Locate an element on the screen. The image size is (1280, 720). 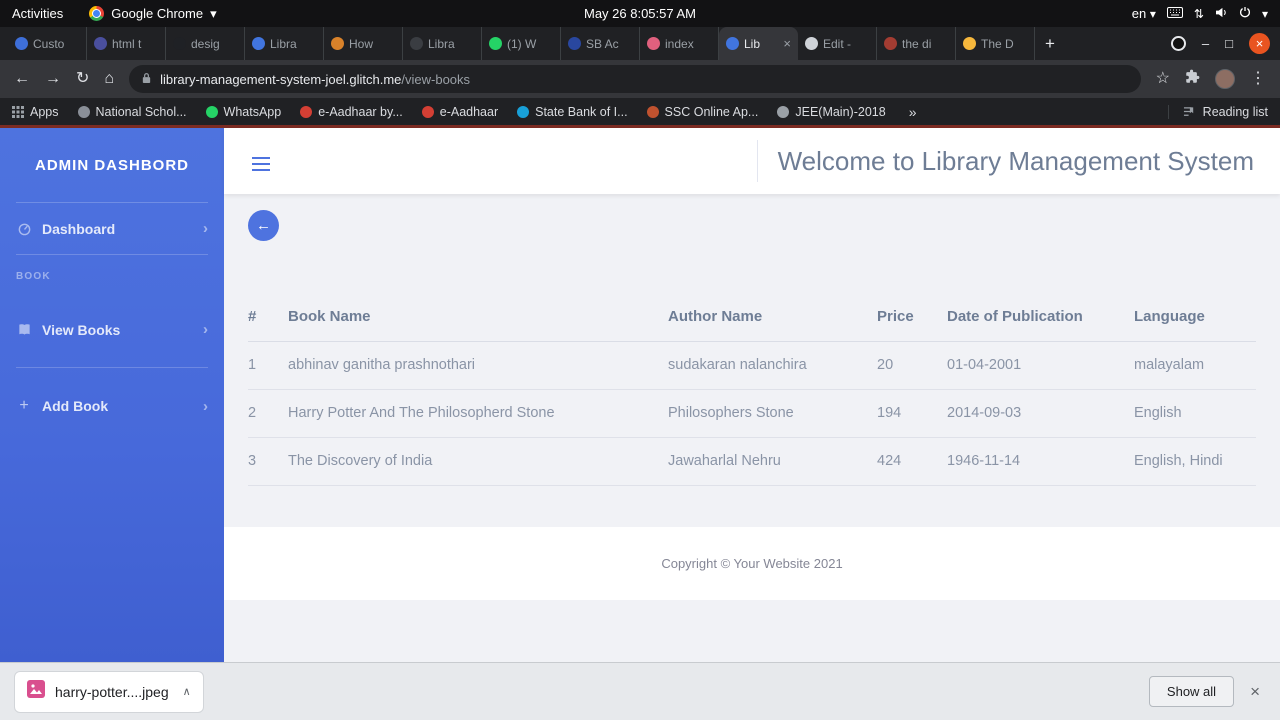
browser-tab: The D is located at coordinates (995, 43).